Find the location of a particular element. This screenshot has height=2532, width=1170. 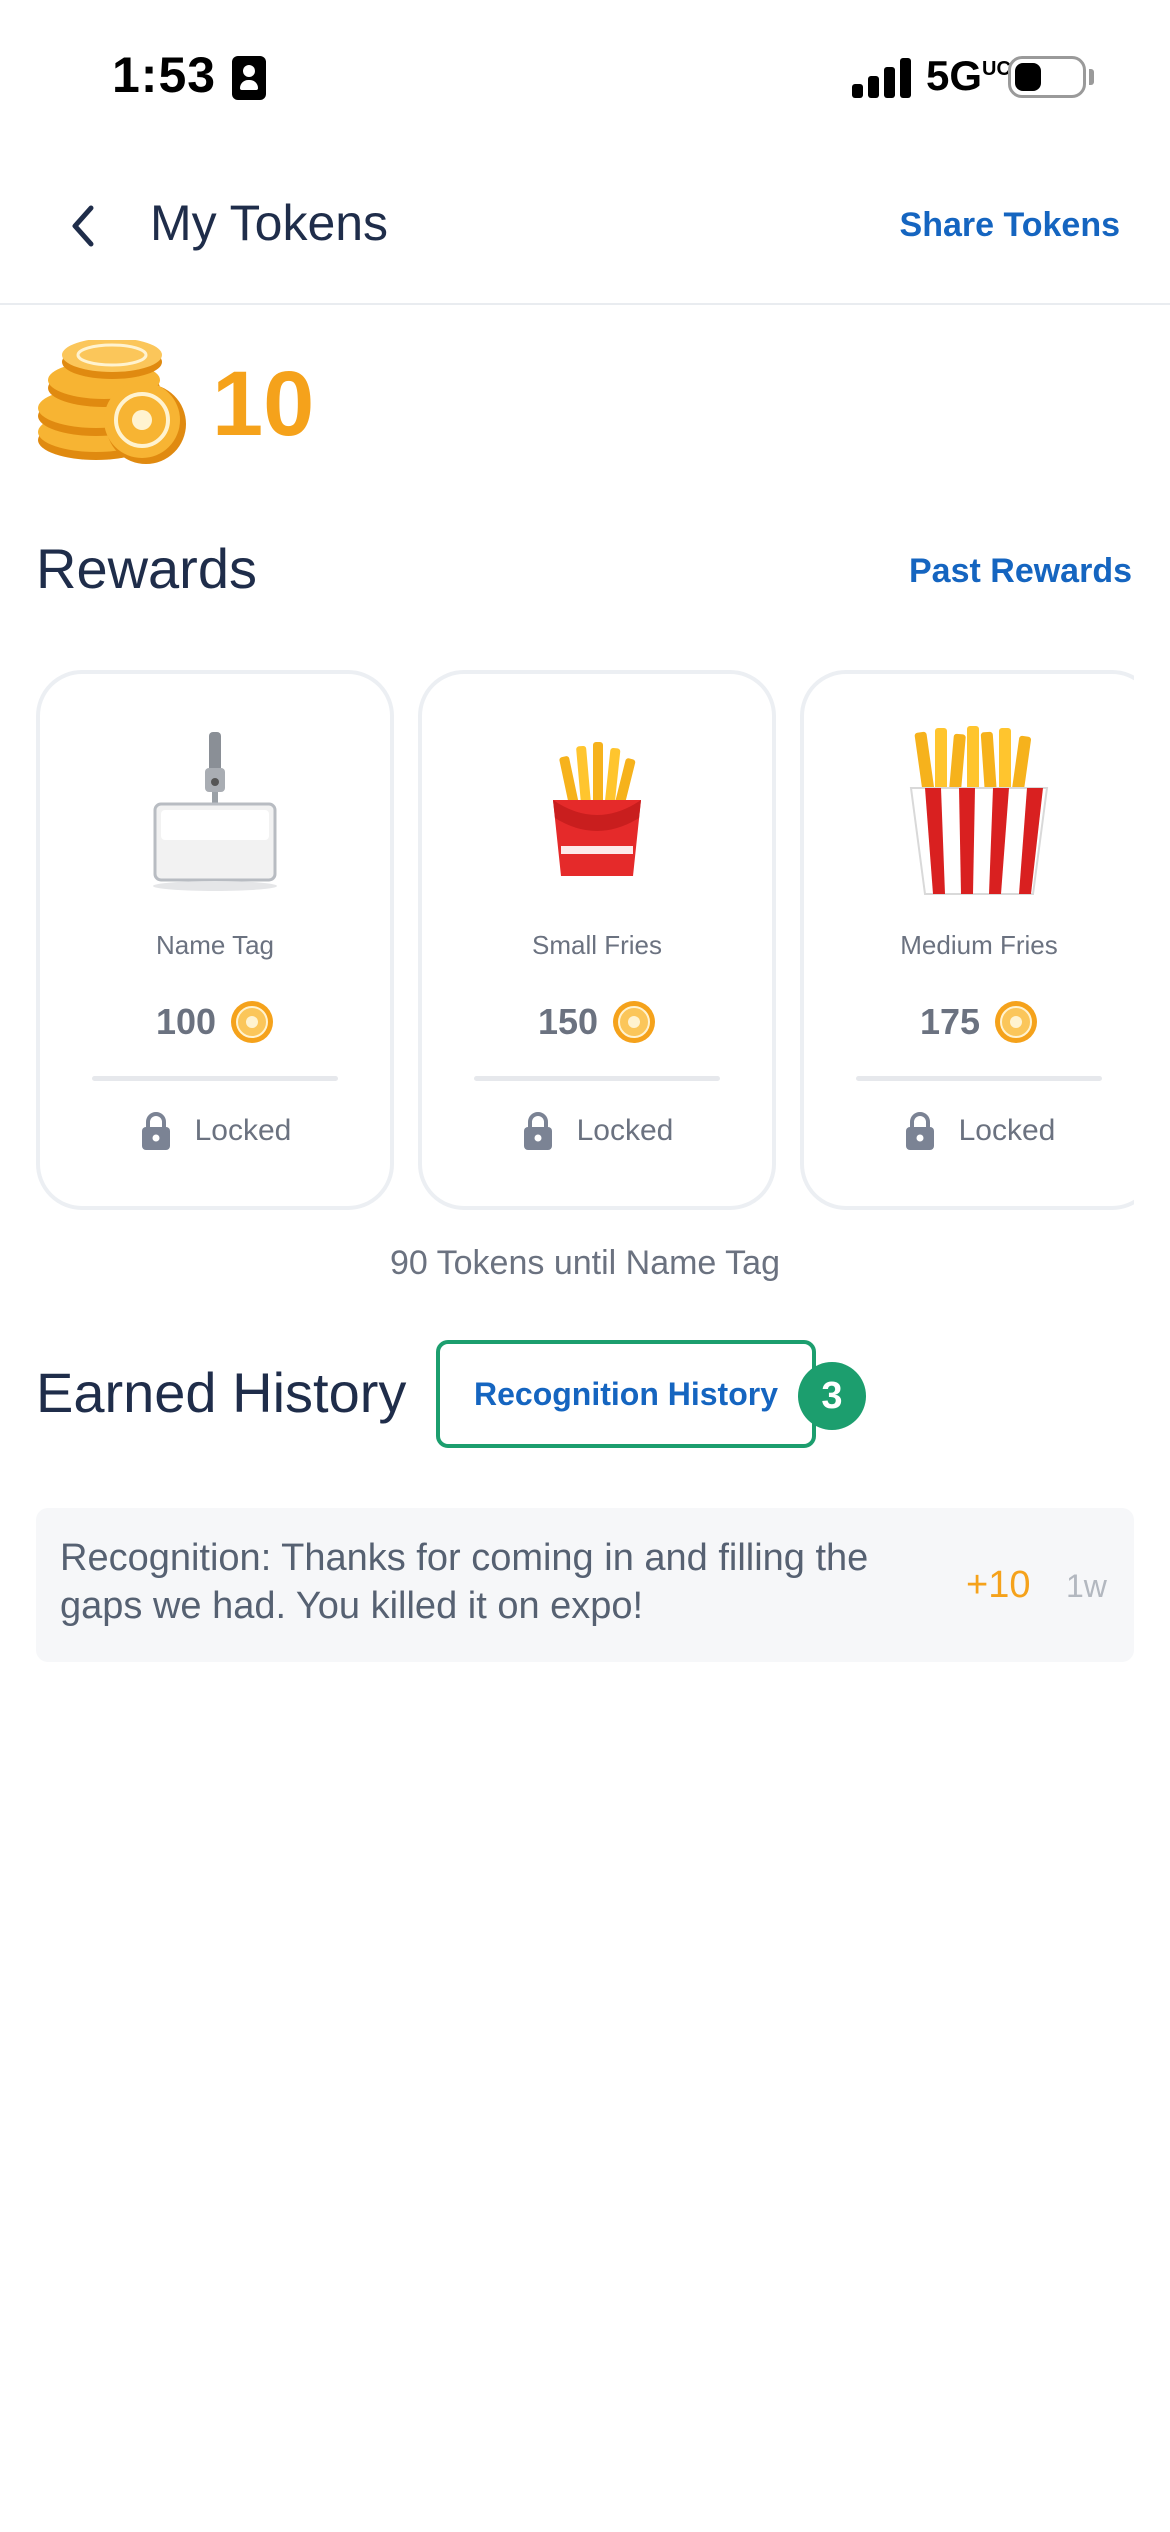

reward-cost: 150 is located at coordinates (597, 1022).